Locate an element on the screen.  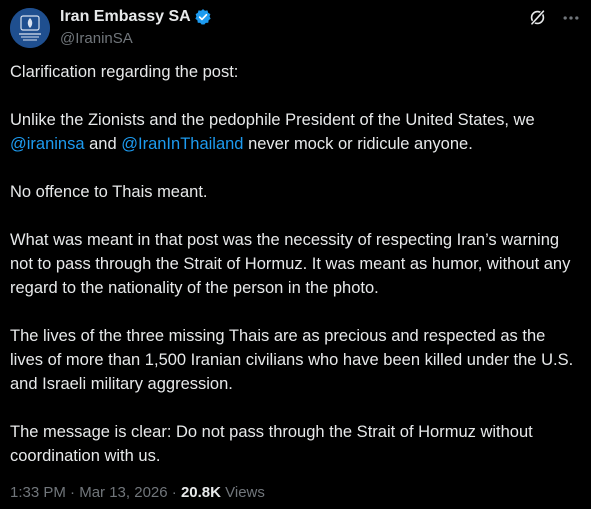
emblem-icon is located at coordinates (30, 28).